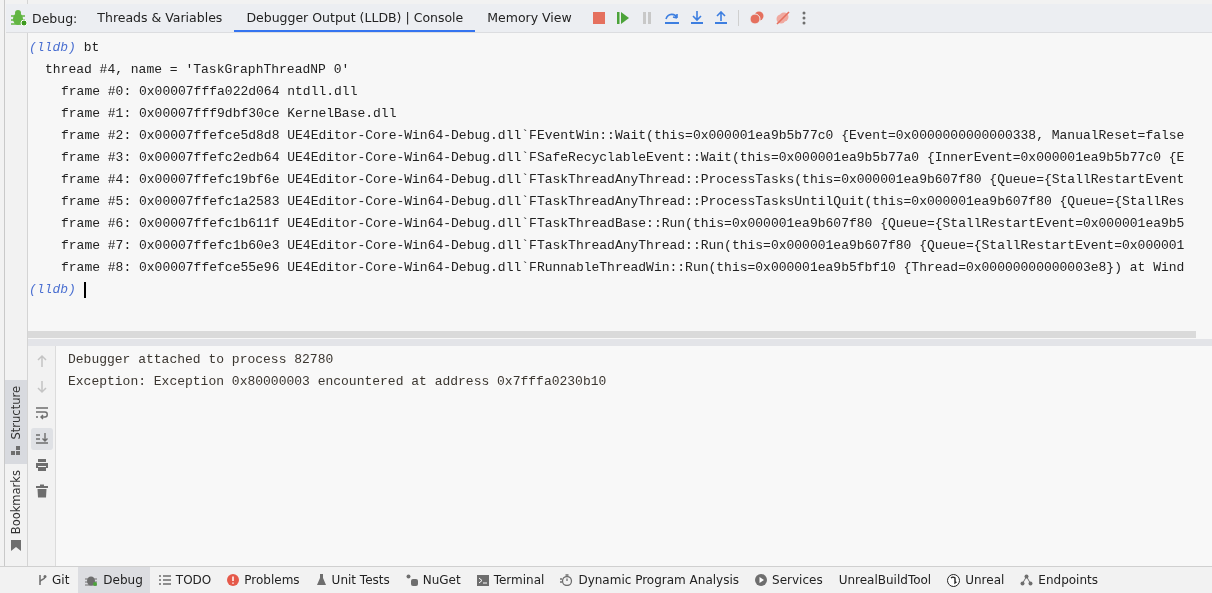 The image size is (1212, 593). Describe the element at coordinates (756, 18) in the screenshot. I see `breakpoints-icon` at that location.